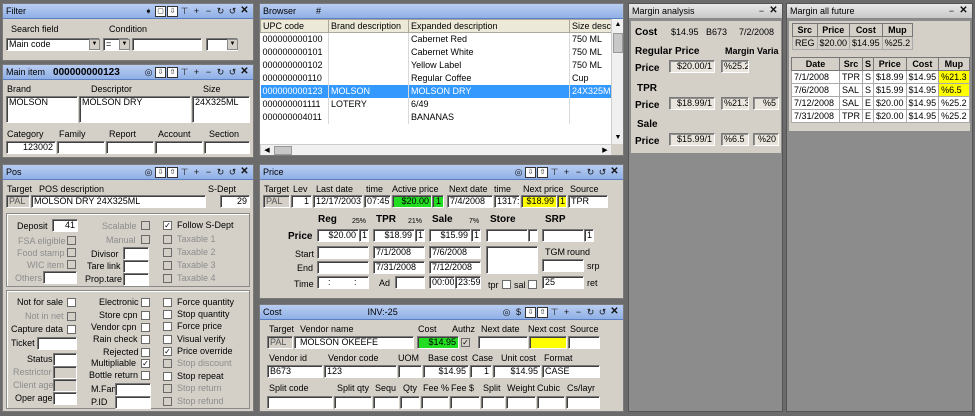  Describe the element at coordinates (435, 117) in the screenshot. I see `table-row: 000000004011 BANANAS` at that location.